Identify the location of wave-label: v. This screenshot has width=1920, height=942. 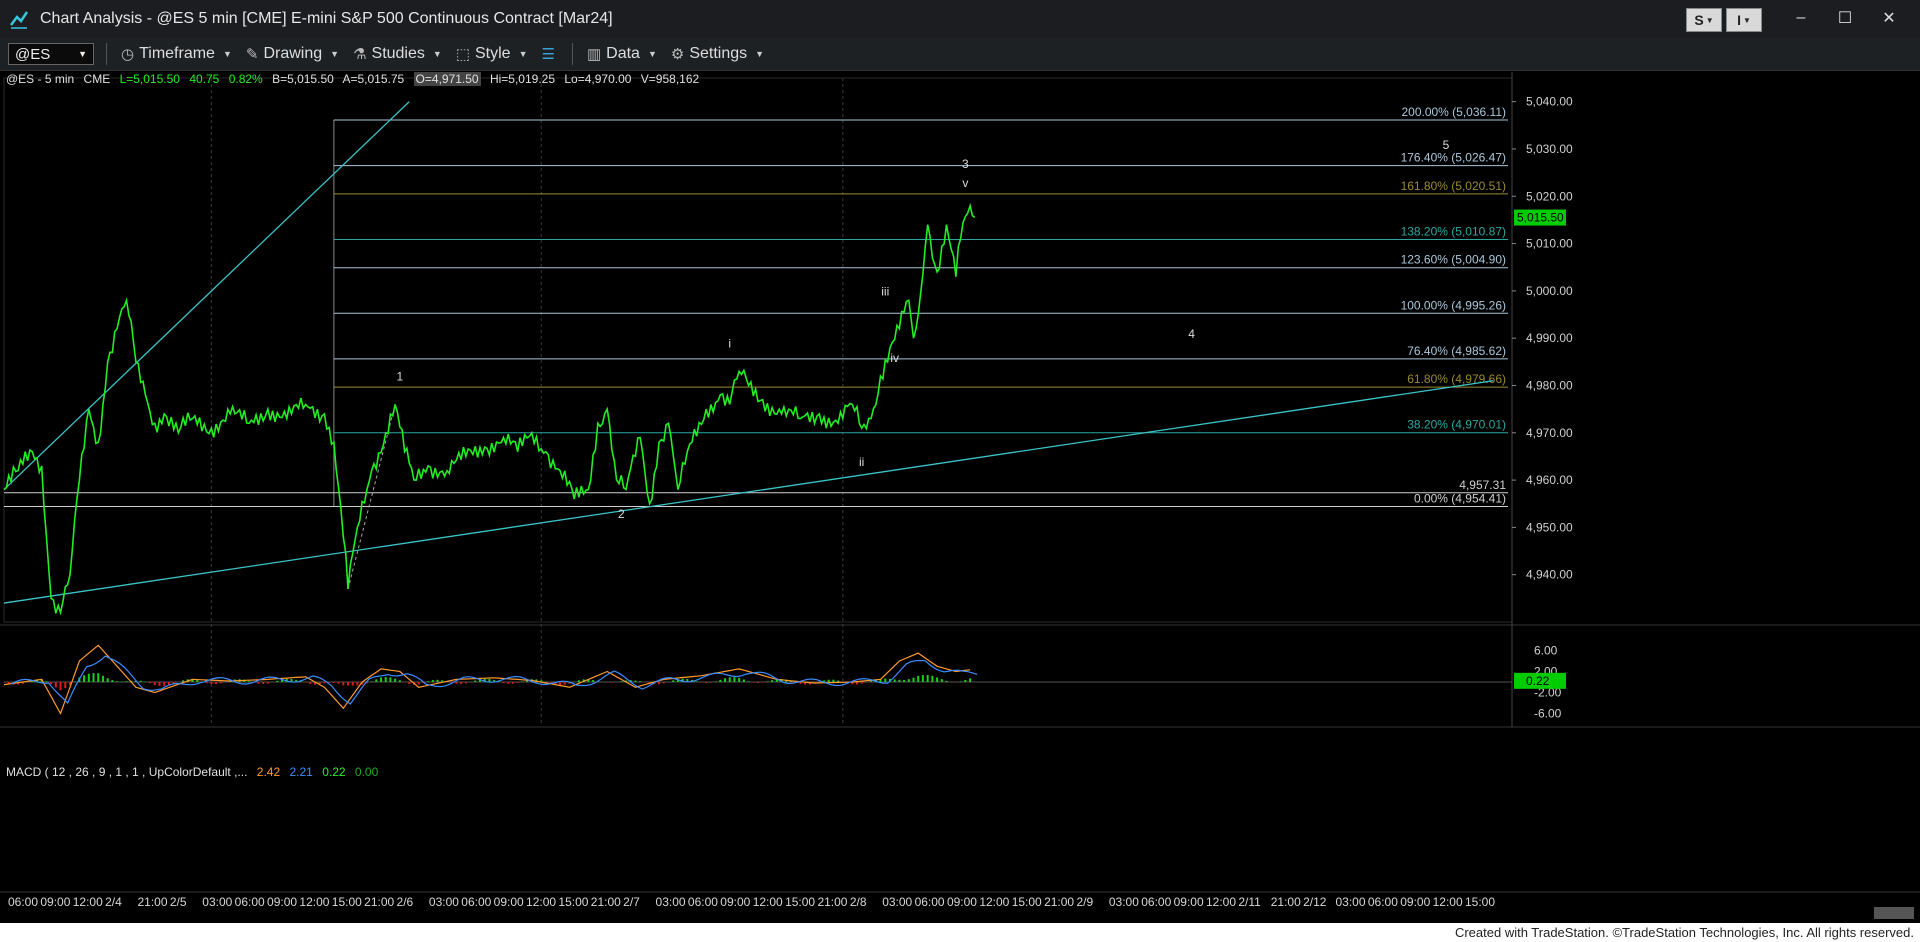
(965, 183).